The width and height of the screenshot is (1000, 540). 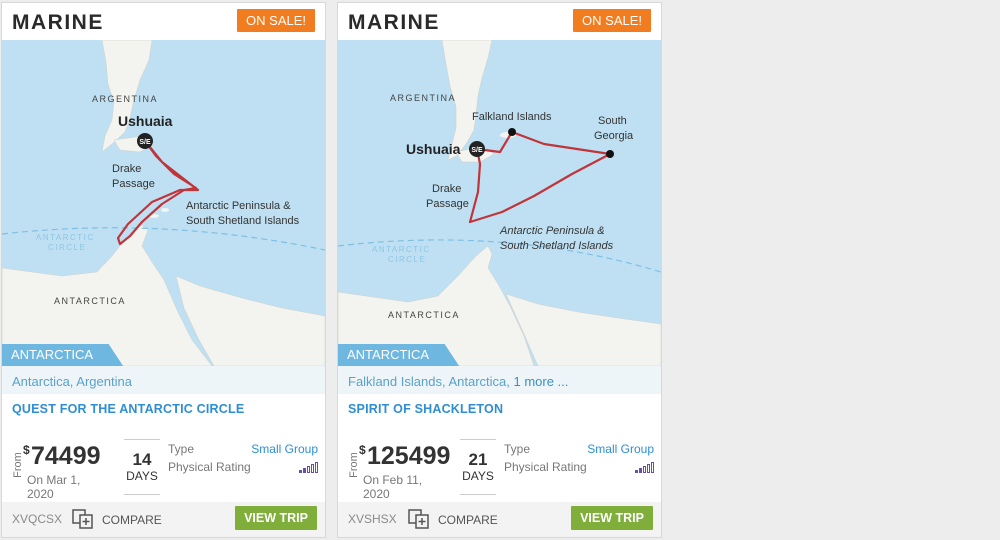 I want to click on south-georgia-label-line1: South, so click(x=612, y=121).